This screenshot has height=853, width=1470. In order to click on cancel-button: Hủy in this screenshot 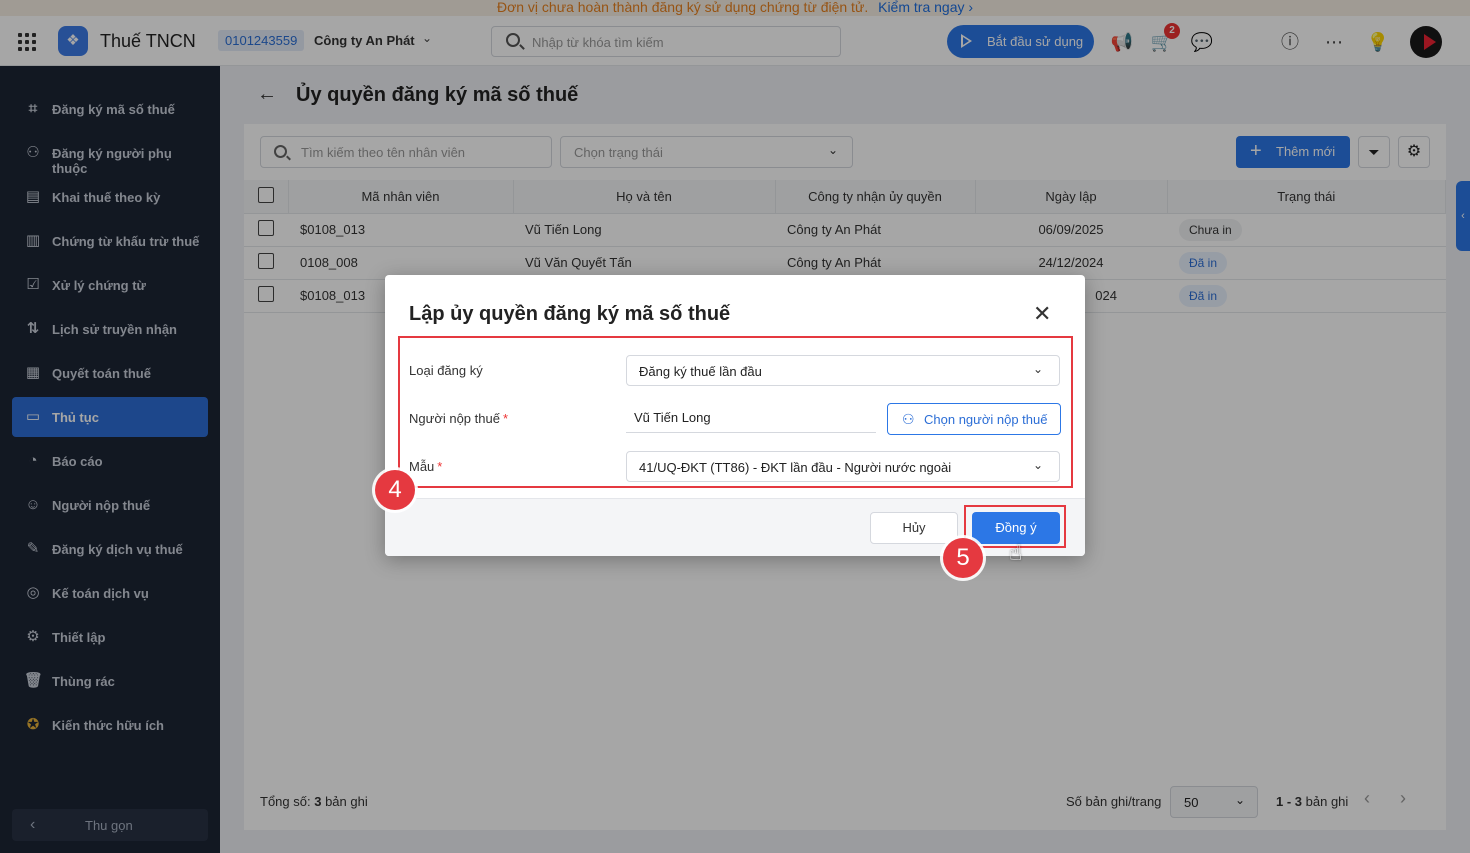, I will do `click(914, 528)`.